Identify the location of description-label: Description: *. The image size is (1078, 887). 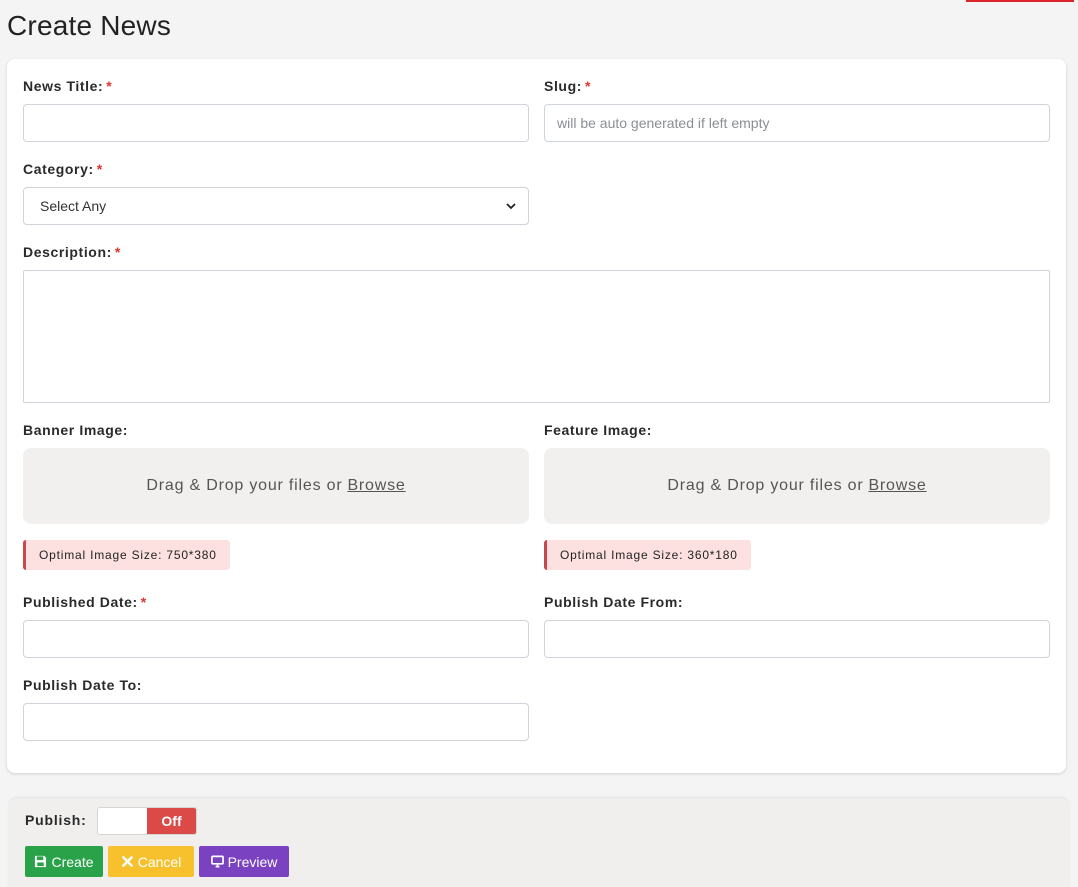
(72, 252).